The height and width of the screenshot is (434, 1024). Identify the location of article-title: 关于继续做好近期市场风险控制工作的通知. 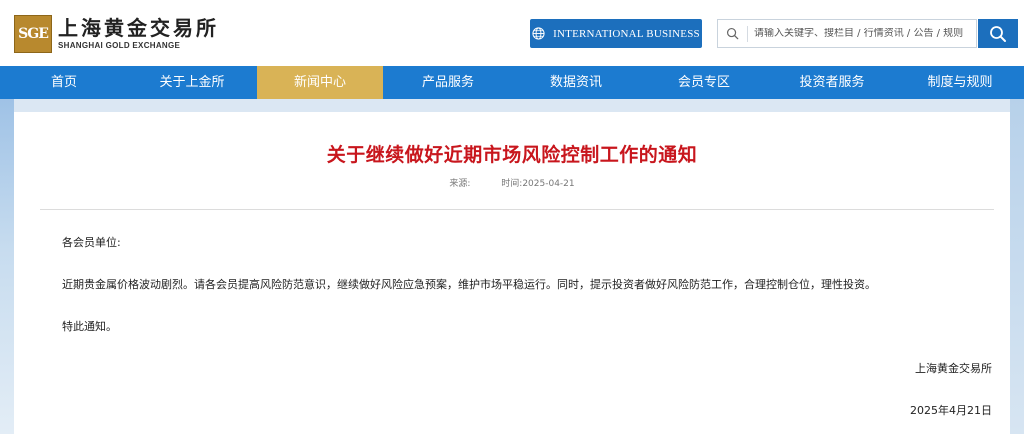
(512, 155).